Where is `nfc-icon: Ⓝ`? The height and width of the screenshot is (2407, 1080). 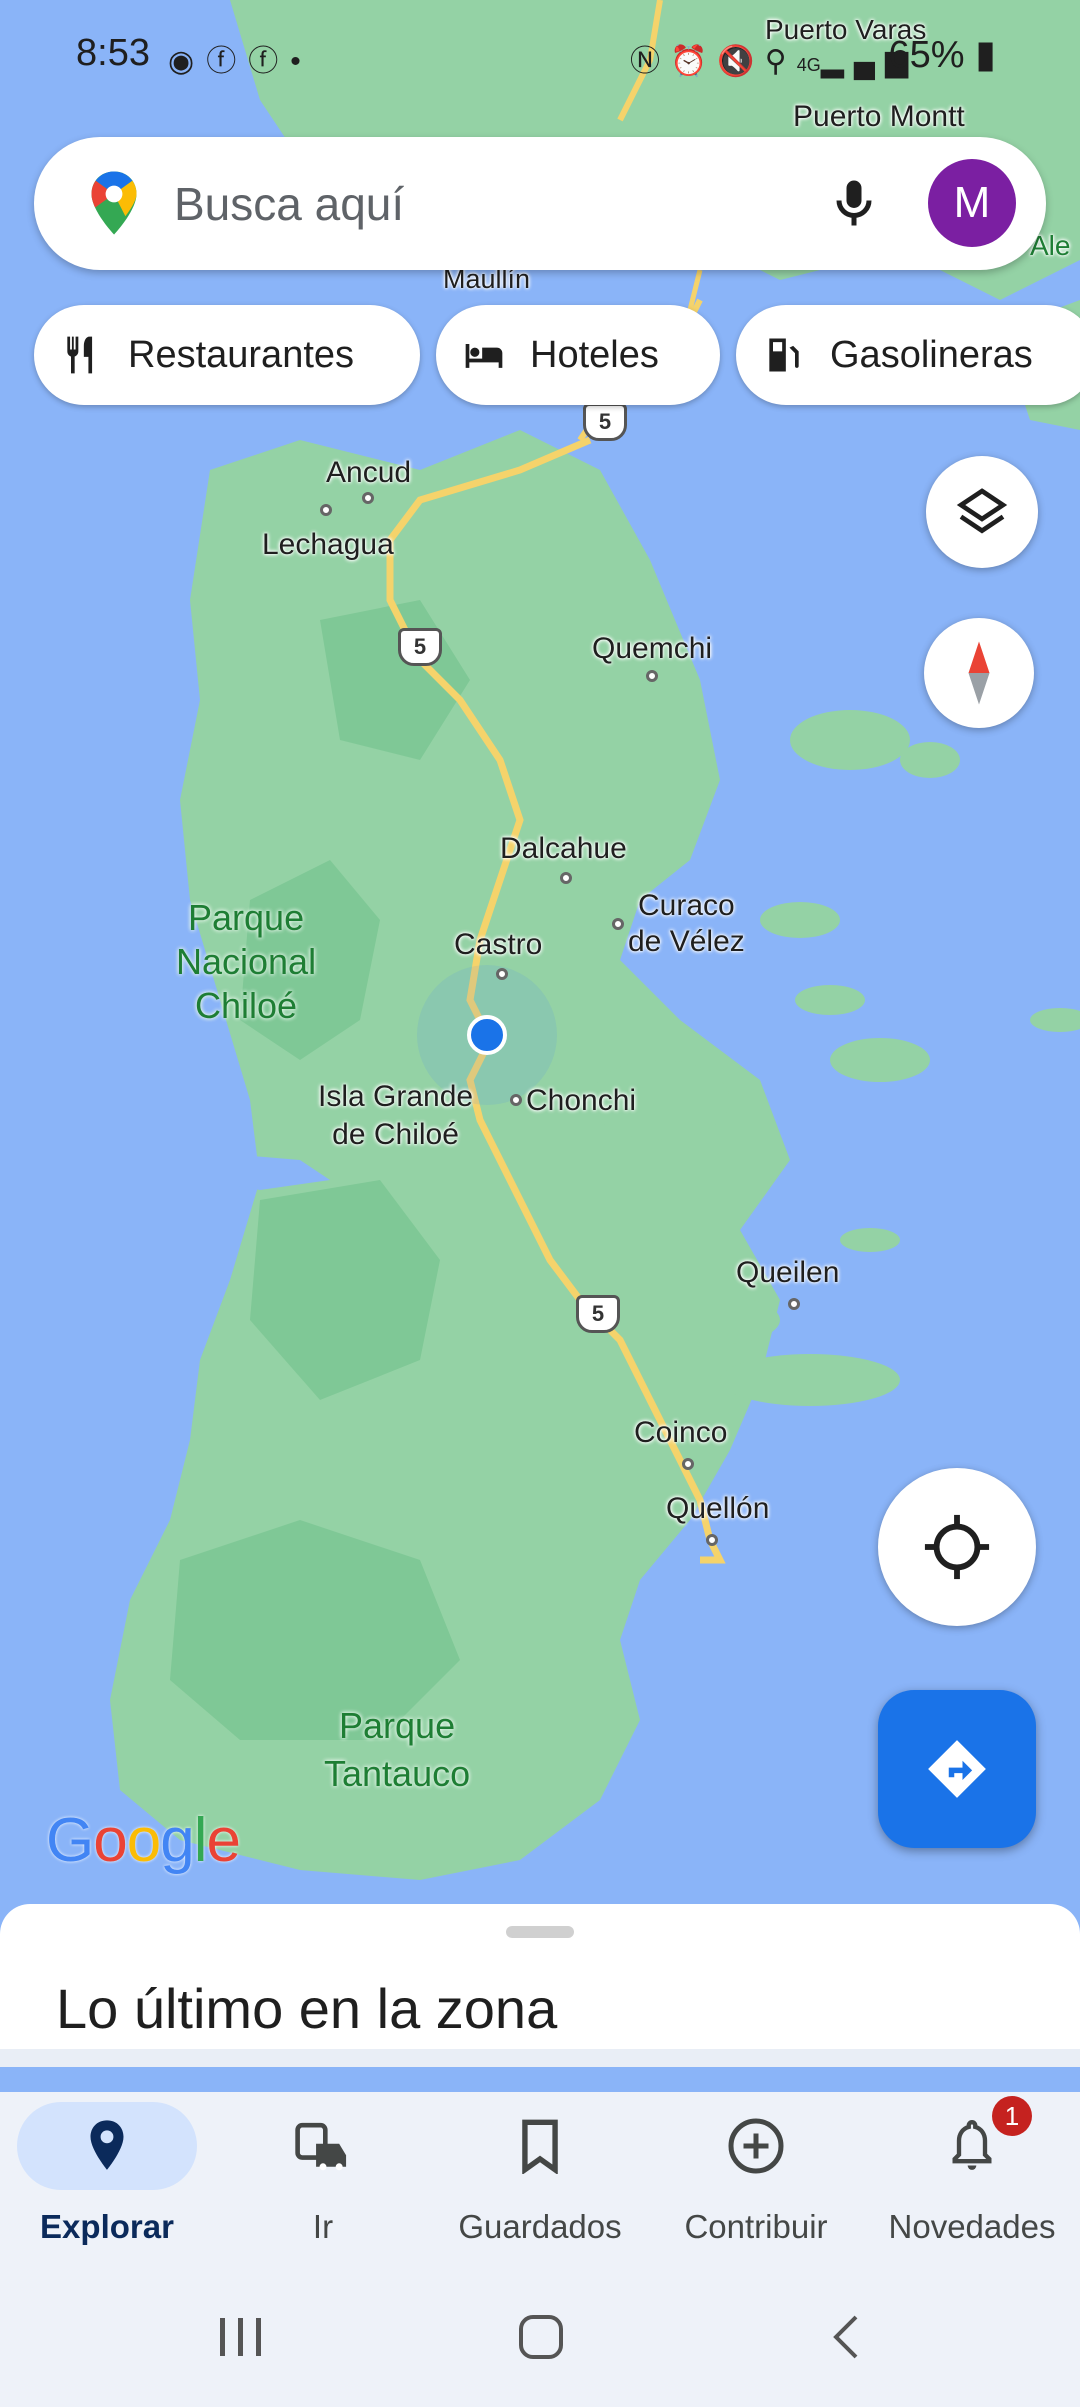
nfc-icon: Ⓝ is located at coordinates (650, 61).